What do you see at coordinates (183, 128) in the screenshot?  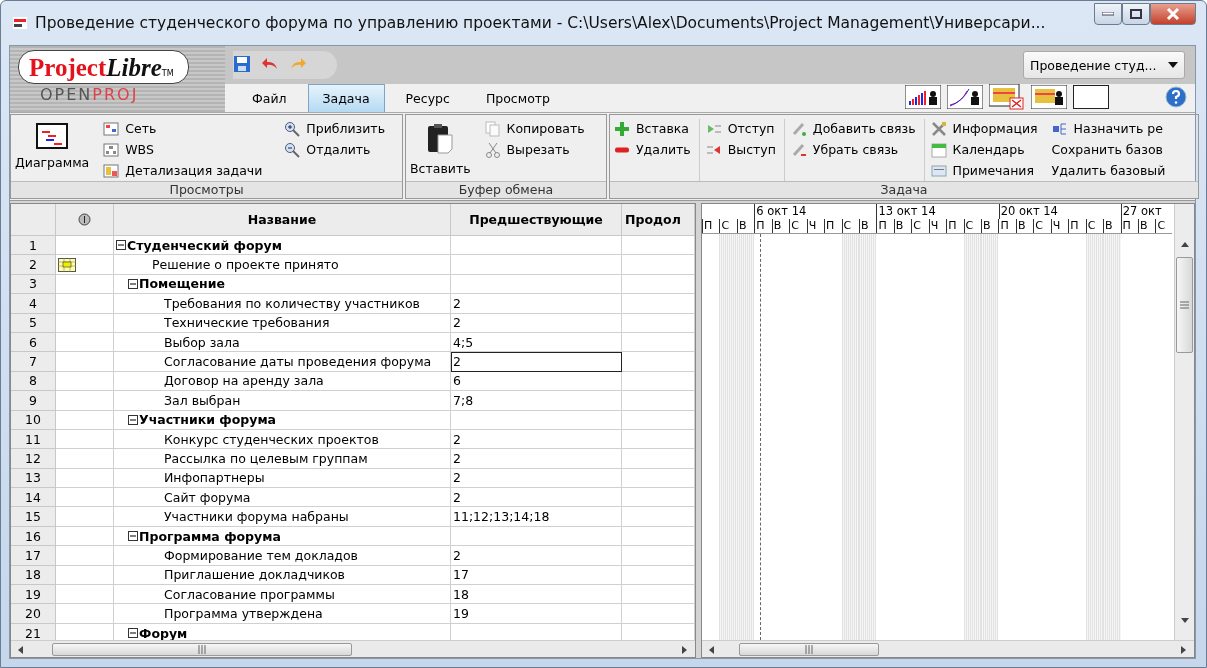 I see `view-button: Сеть` at bounding box center [183, 128].